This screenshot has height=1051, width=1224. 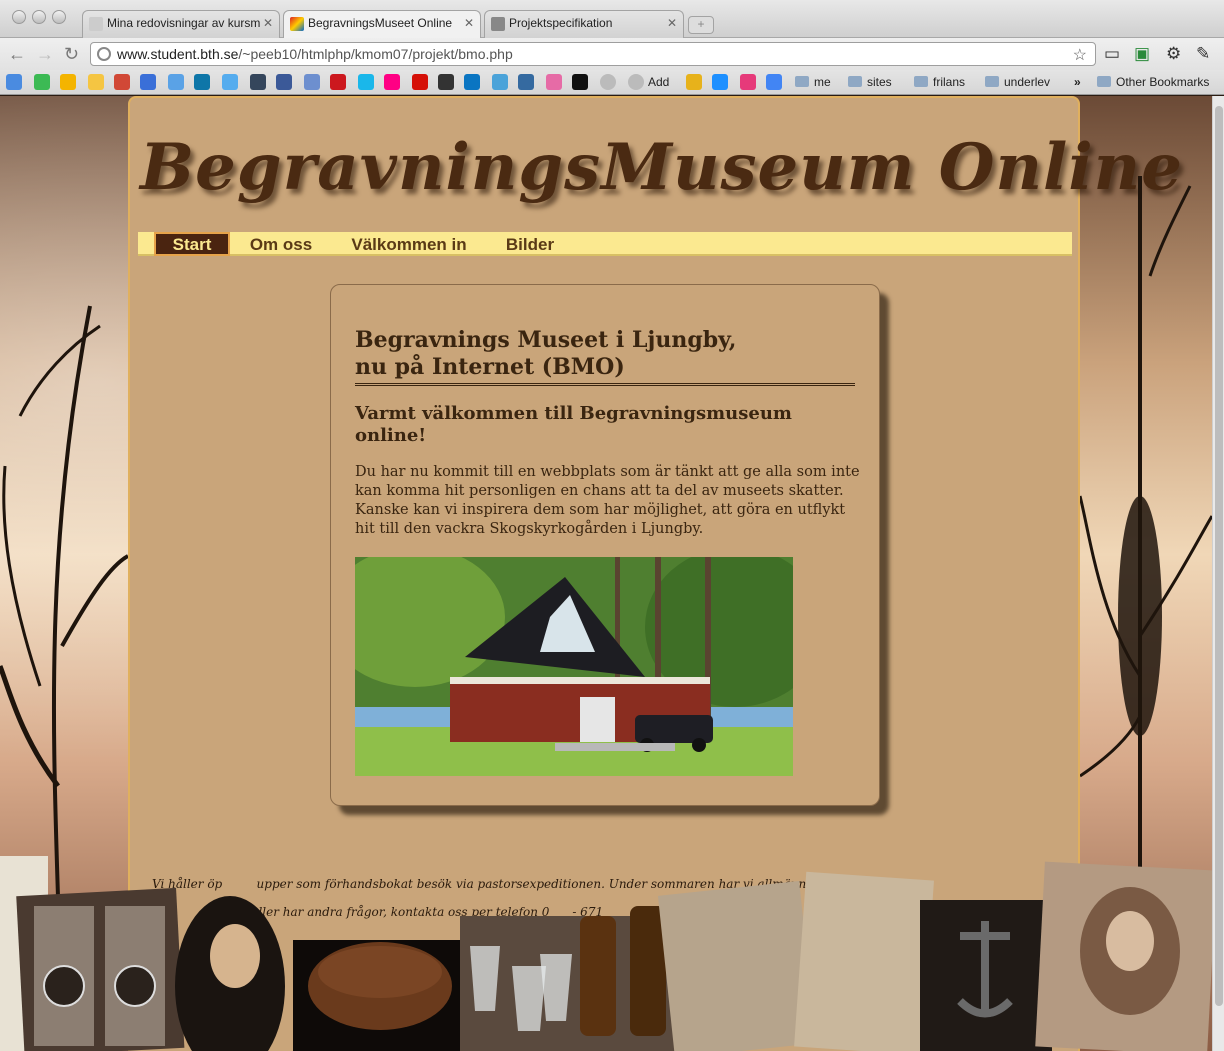 What do you see at coordinates (122, 82) in the screenshot?
I see `gmail-bookmark-icon` at bounding box center [122, 82].